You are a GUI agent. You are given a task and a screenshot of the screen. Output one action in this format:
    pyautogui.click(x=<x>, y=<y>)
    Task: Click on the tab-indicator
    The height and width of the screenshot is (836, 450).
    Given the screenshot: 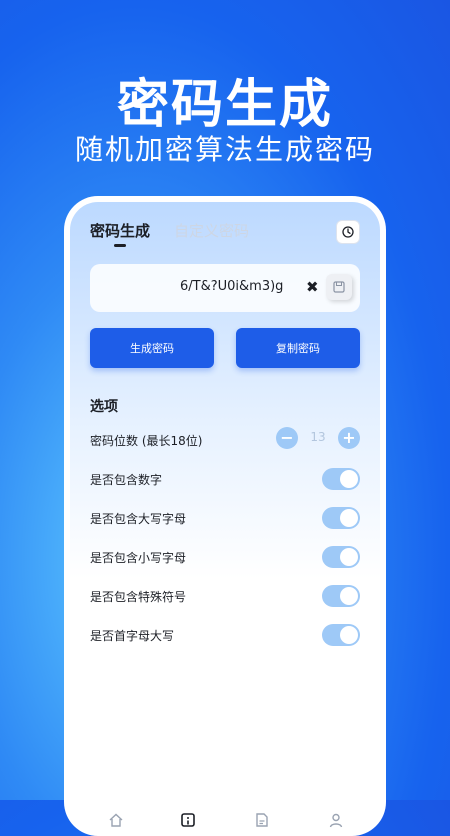 What is the action you would take?
    pyautogui.click(x=120, y=245)
    